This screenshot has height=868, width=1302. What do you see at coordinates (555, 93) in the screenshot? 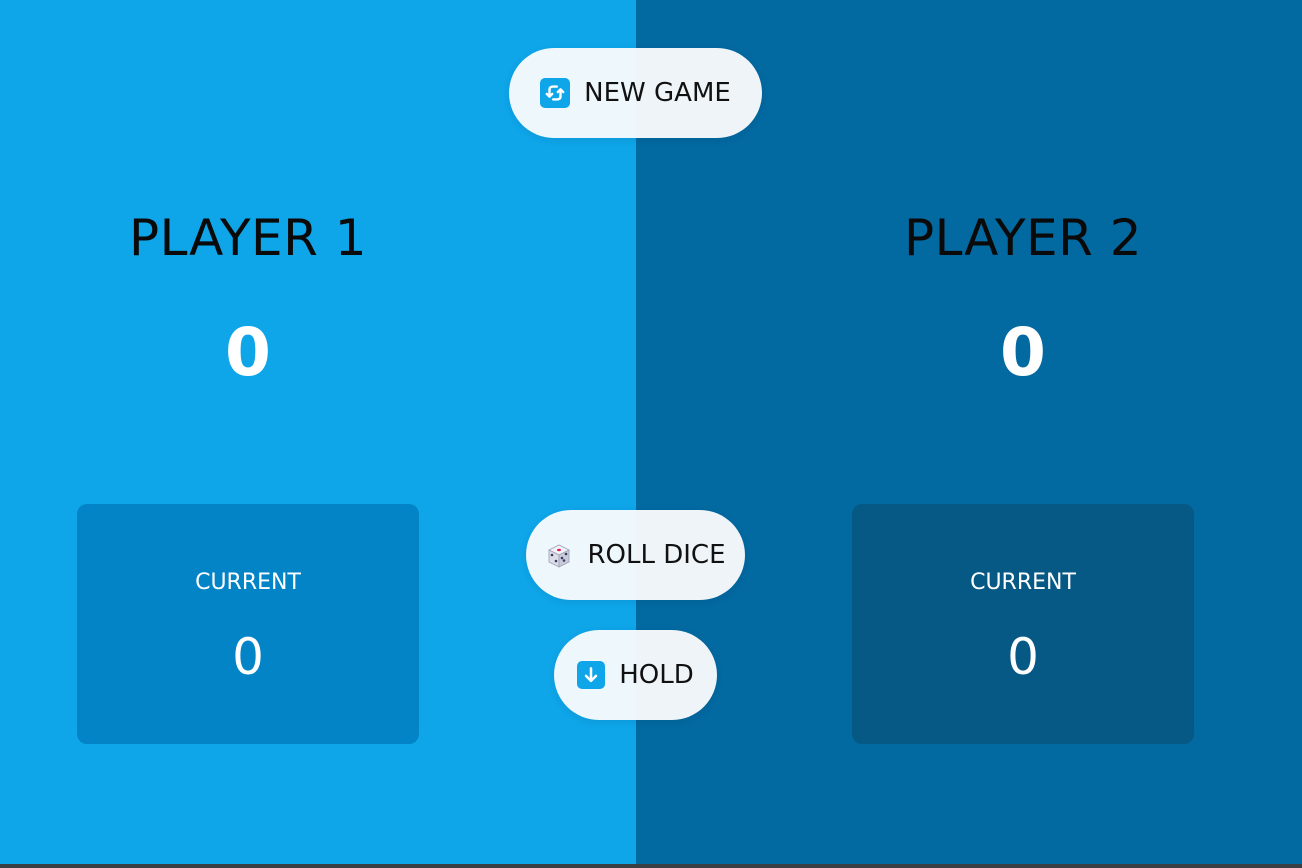
I see `refresh-icon` at bounding box center [555, 93].